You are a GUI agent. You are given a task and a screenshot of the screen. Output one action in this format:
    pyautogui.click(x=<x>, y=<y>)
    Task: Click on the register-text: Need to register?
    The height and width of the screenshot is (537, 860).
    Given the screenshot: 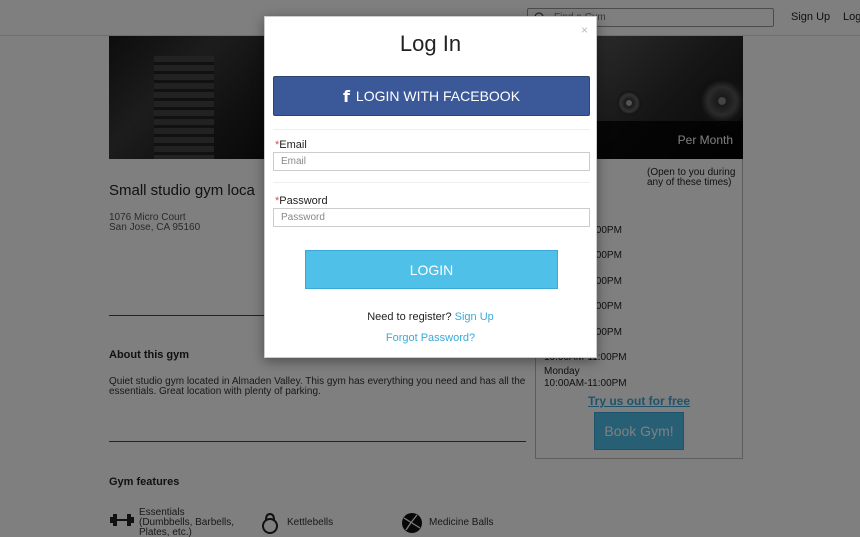 What is the action you would take?
    pyautogui.click(x=409, y=317)
    